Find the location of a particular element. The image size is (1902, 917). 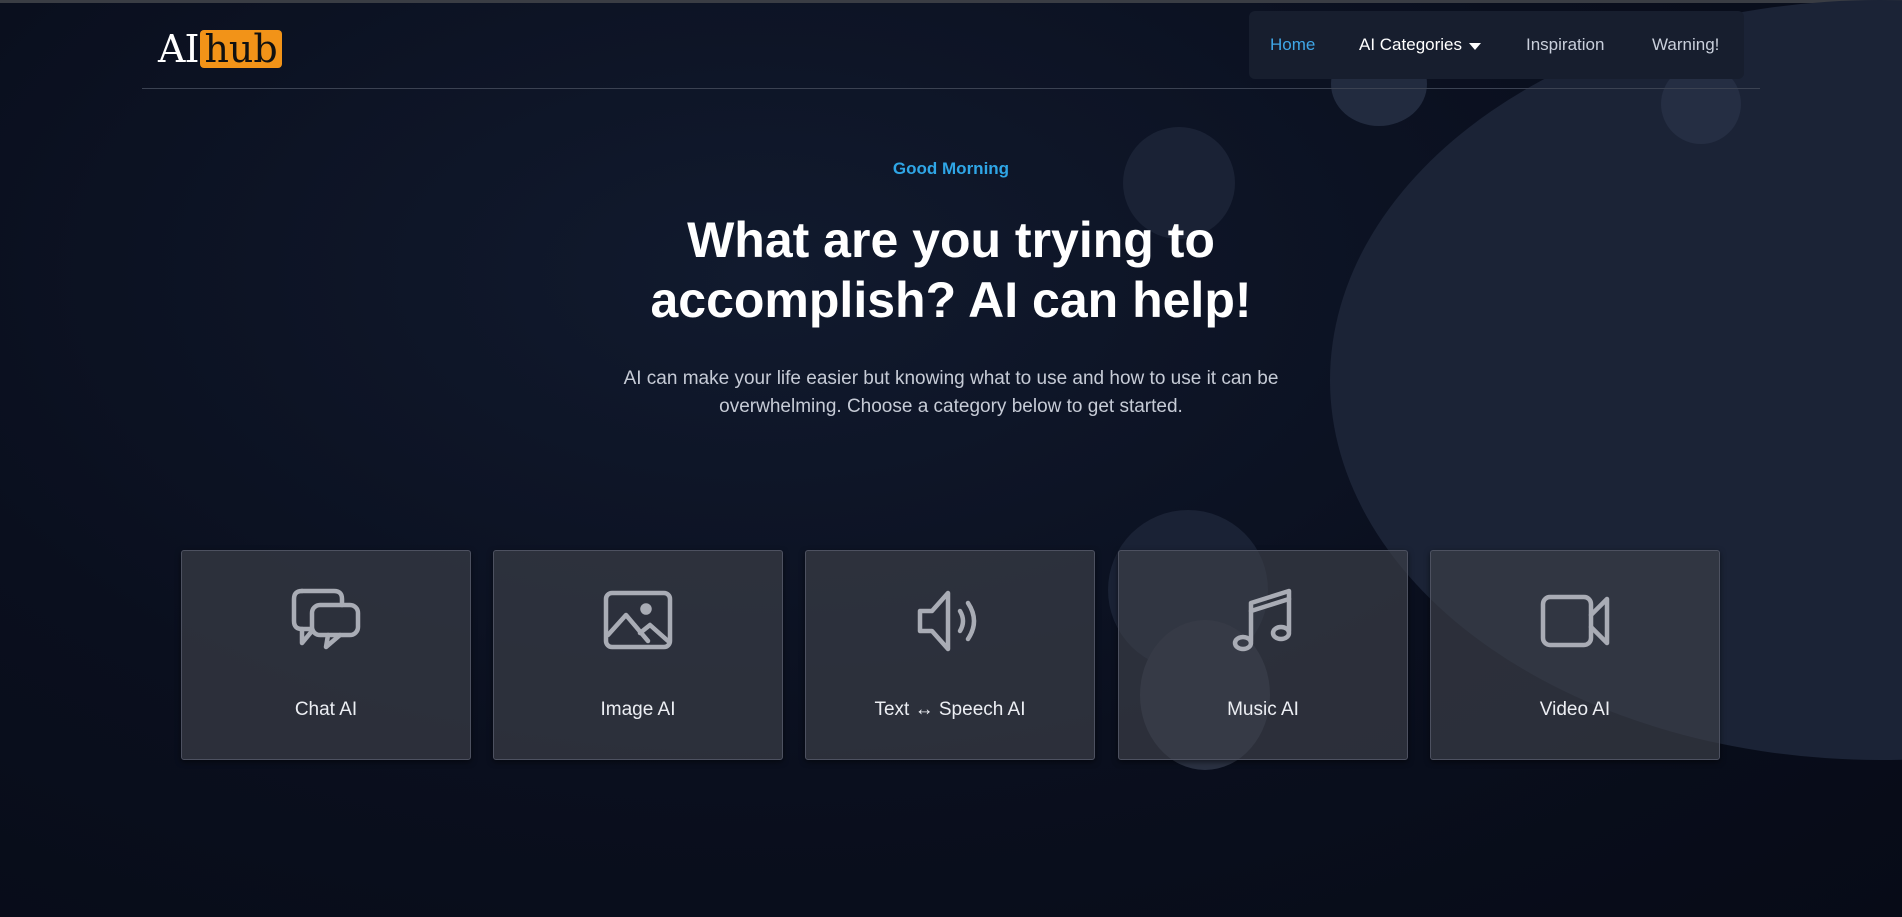

greeting-text: Good Morning is located at coordinates (951, 168).